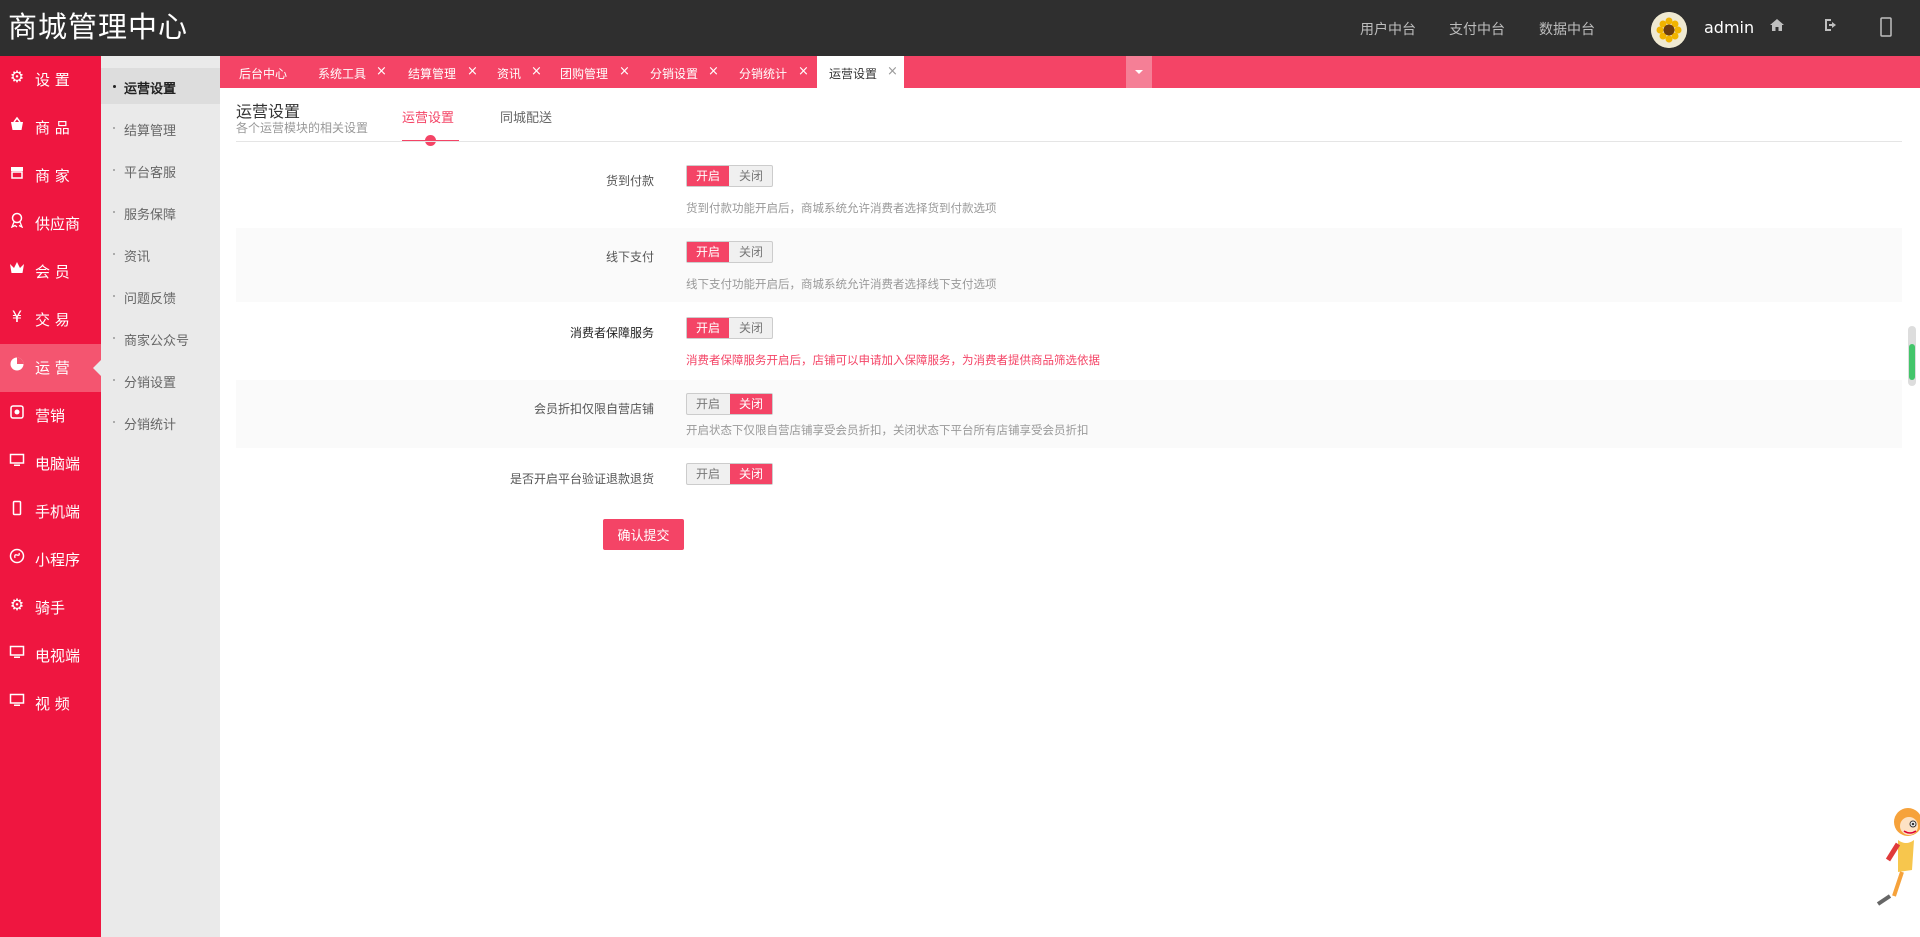  I want to click on submenu-item-merchant-official-account: 商家公众号, so click(160, 338).